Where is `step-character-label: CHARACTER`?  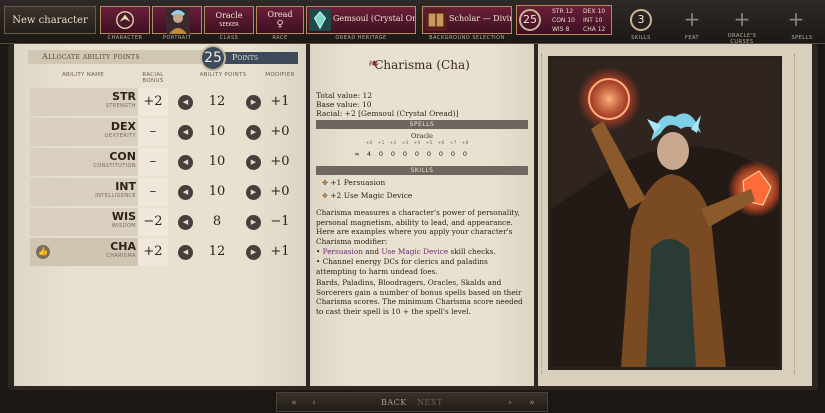 step-character-label: CHARACTER is located at coordinates (125, 38).